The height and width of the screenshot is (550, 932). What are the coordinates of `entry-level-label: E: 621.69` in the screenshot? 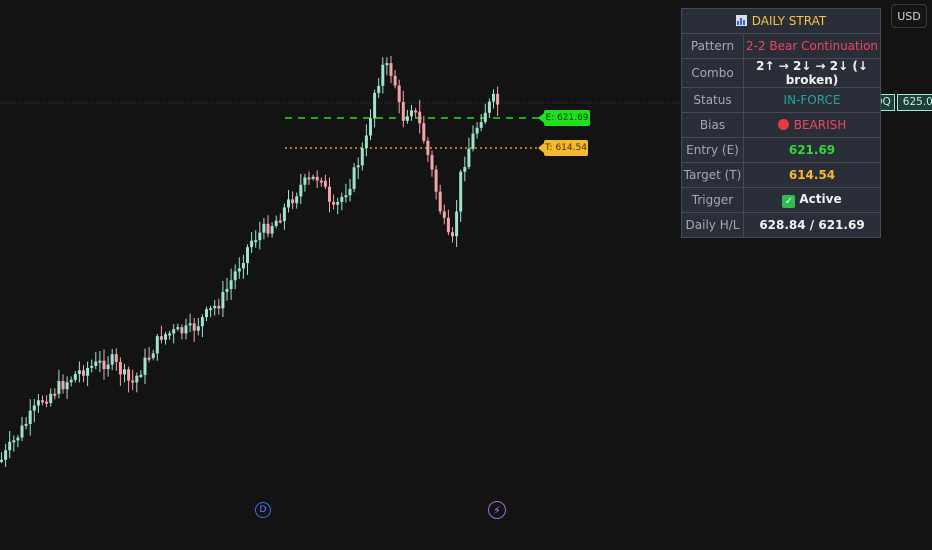 It's located at (564, 118).